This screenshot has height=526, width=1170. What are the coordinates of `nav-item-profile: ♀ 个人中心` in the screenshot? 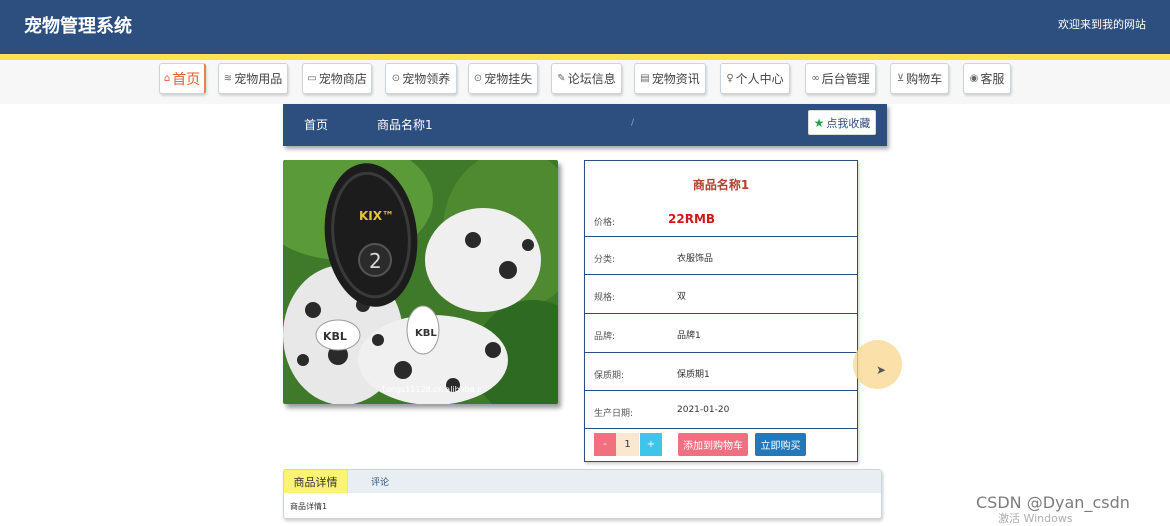 It's located at (755, 78).